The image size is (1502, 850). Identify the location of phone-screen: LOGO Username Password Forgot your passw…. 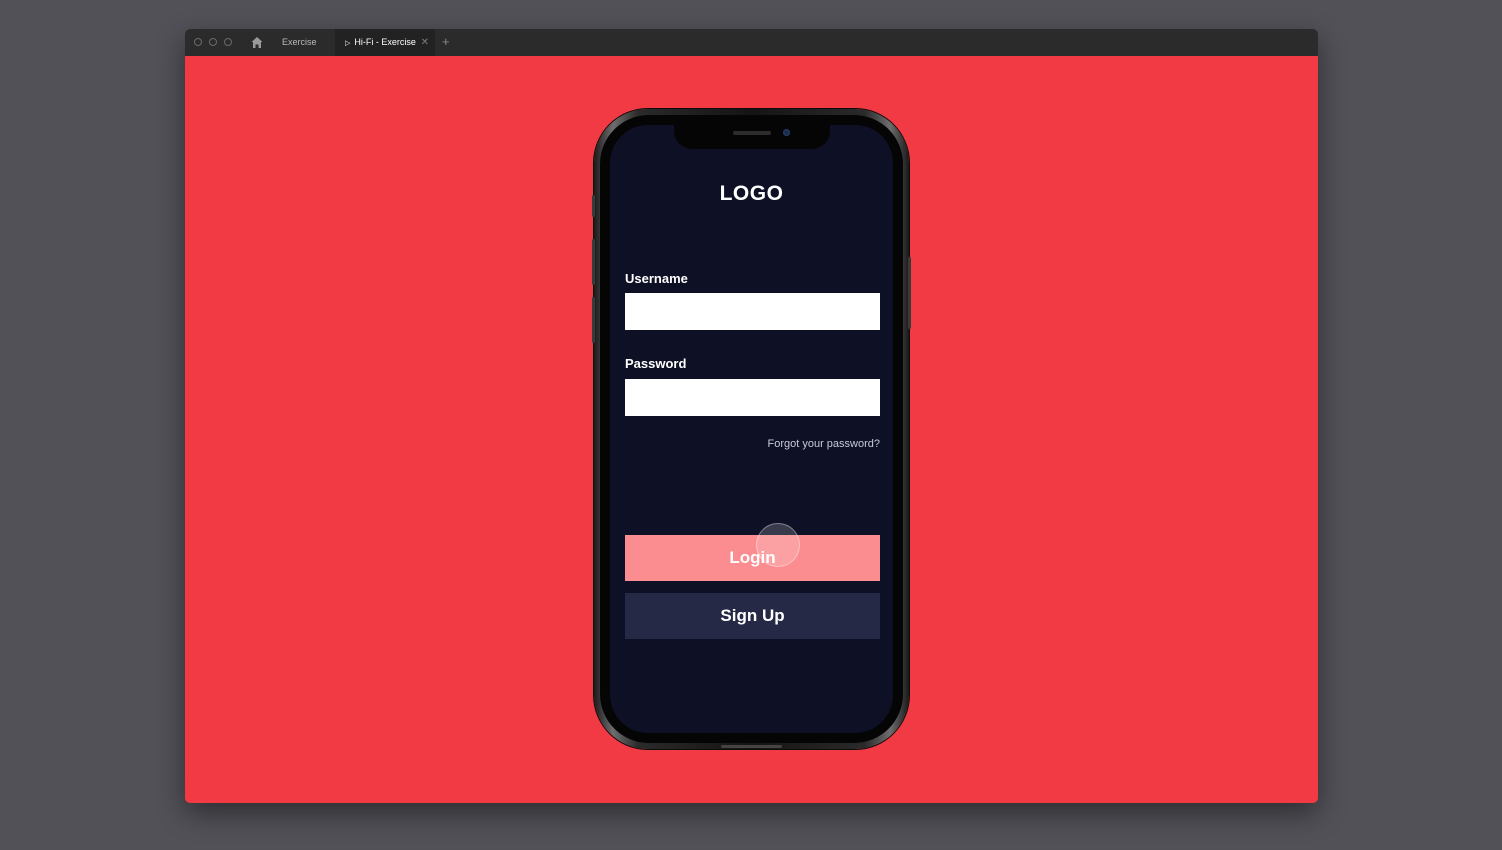
(751, 429).